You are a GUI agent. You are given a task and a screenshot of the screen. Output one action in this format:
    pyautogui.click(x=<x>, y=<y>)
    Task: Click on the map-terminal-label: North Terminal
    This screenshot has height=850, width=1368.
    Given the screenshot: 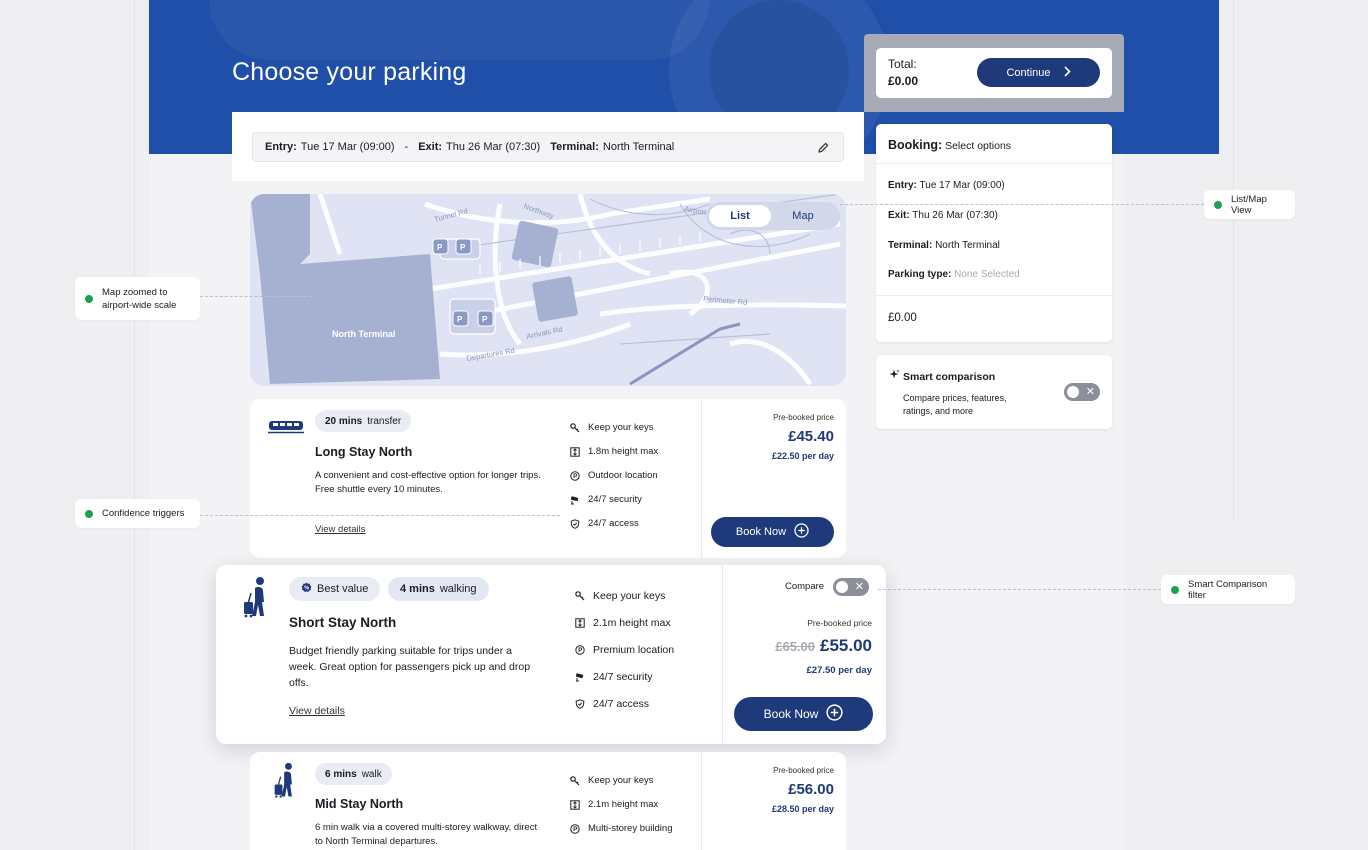 What is the action you would take?
    pyautogui.click(x=364, y=334)
    